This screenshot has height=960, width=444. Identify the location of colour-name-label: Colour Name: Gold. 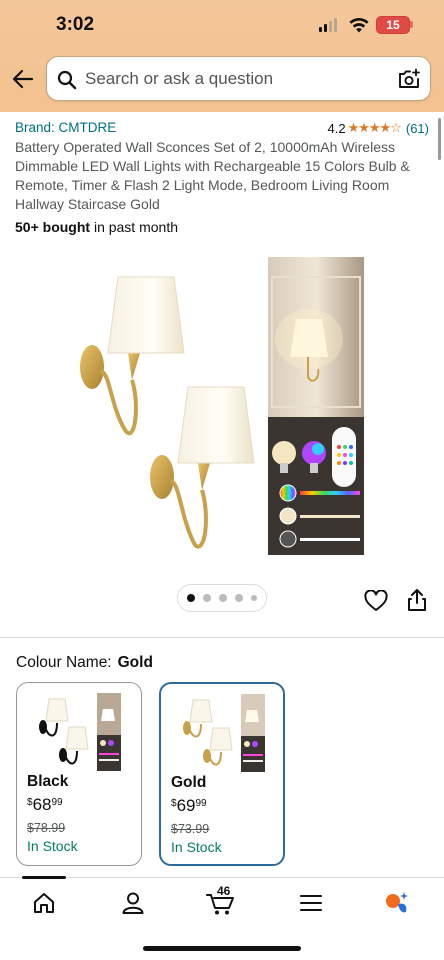
(84, 663).